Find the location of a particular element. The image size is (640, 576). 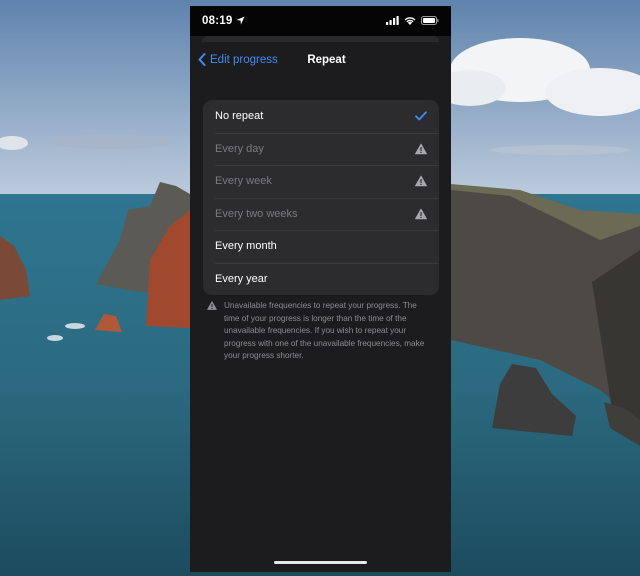

wifi-icon is located at coordinates (410, 21).